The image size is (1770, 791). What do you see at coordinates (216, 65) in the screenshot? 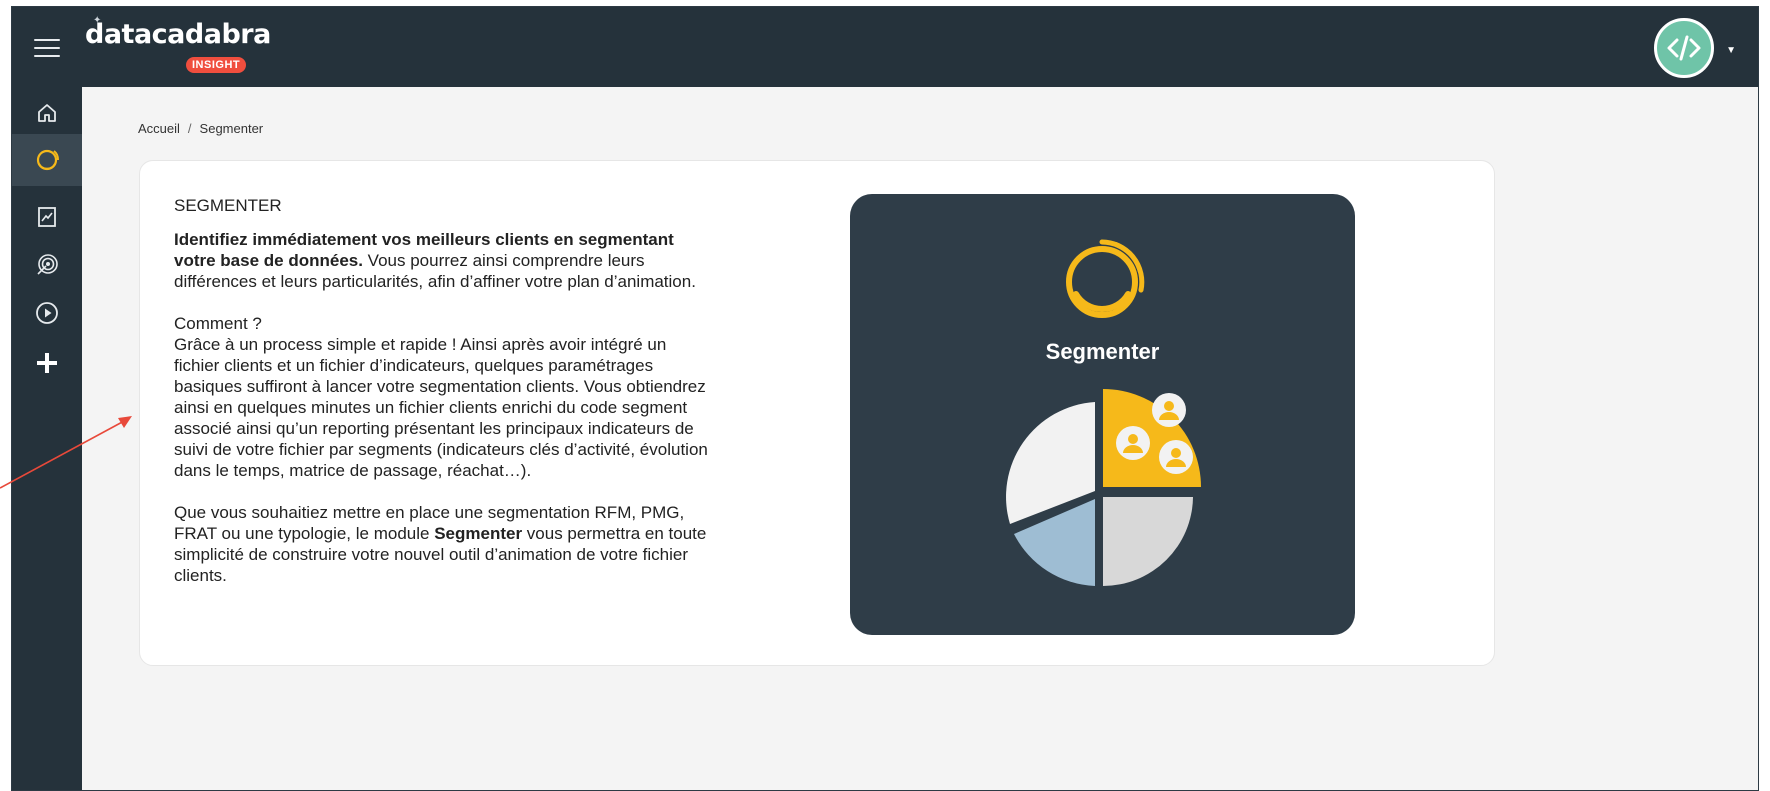
I see `logo-badge: INSIGHT` at bounding box center [216, 65].